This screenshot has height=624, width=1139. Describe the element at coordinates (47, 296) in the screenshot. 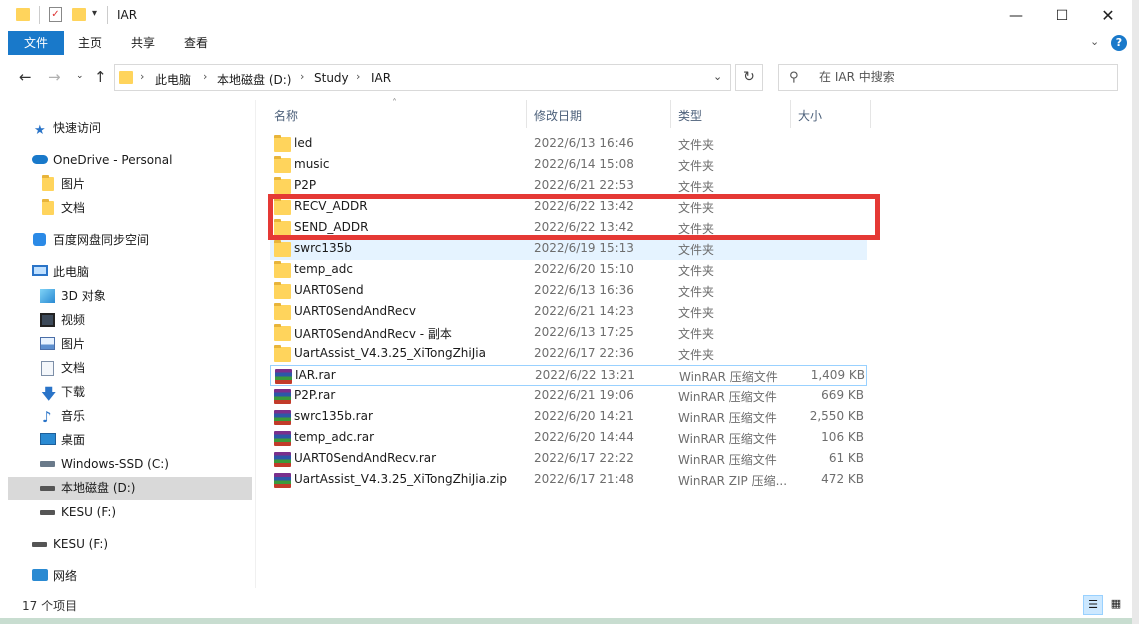

I see `cube-3d-icon` at that location.